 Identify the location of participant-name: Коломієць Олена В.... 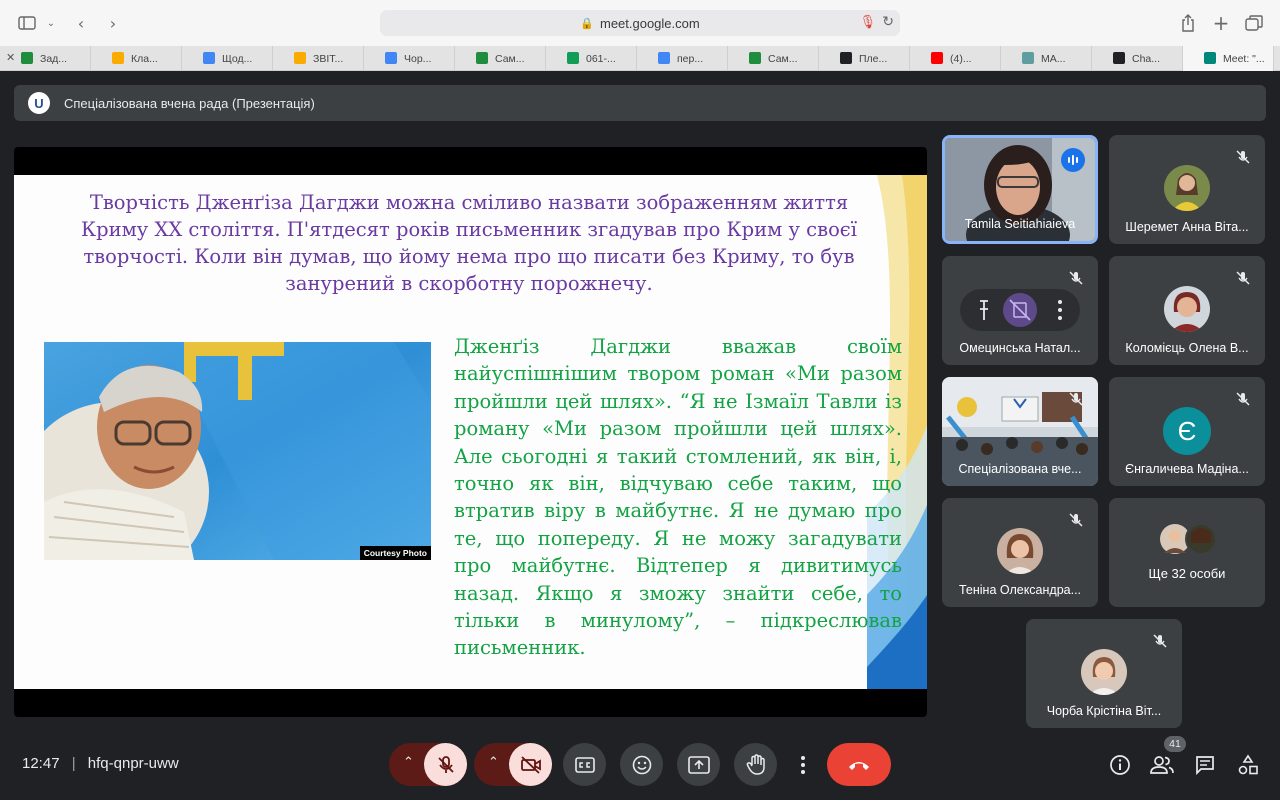
(1187, 348).